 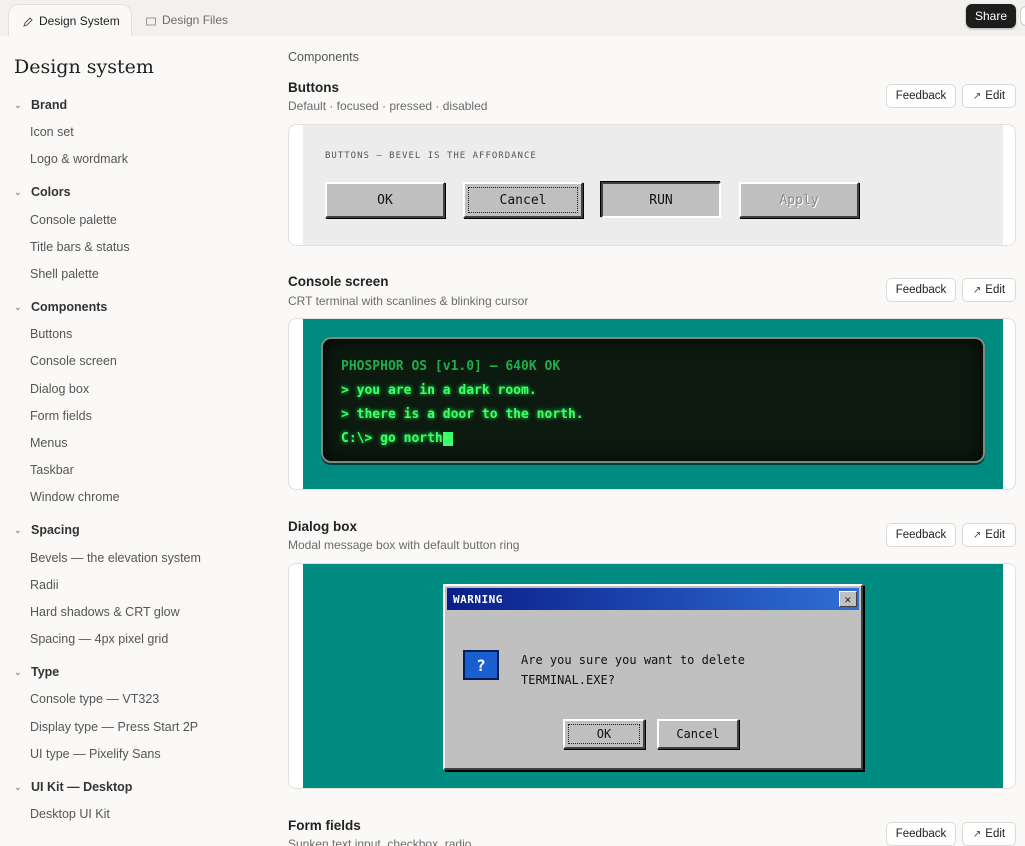 I want to click on overflow-button, so click(x=1022, y=16).